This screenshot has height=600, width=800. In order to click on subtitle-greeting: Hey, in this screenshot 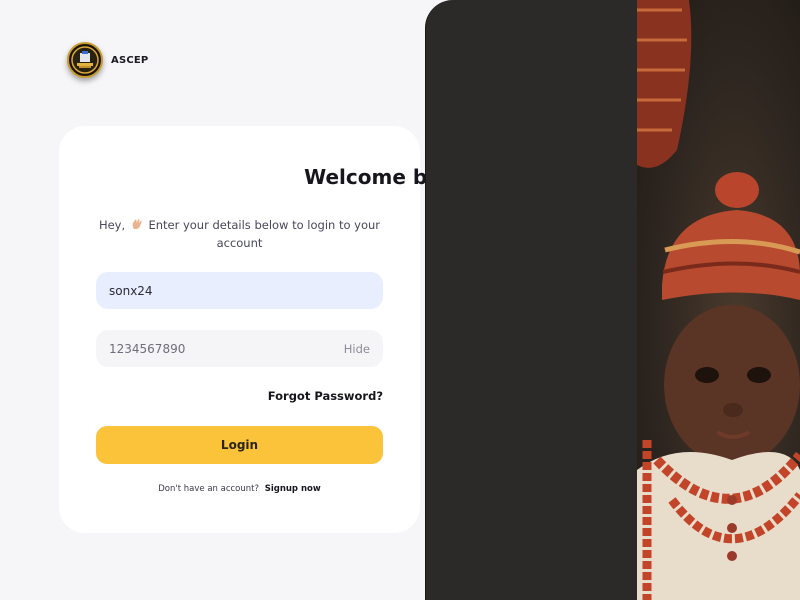, I will do `click(112, 225)`.